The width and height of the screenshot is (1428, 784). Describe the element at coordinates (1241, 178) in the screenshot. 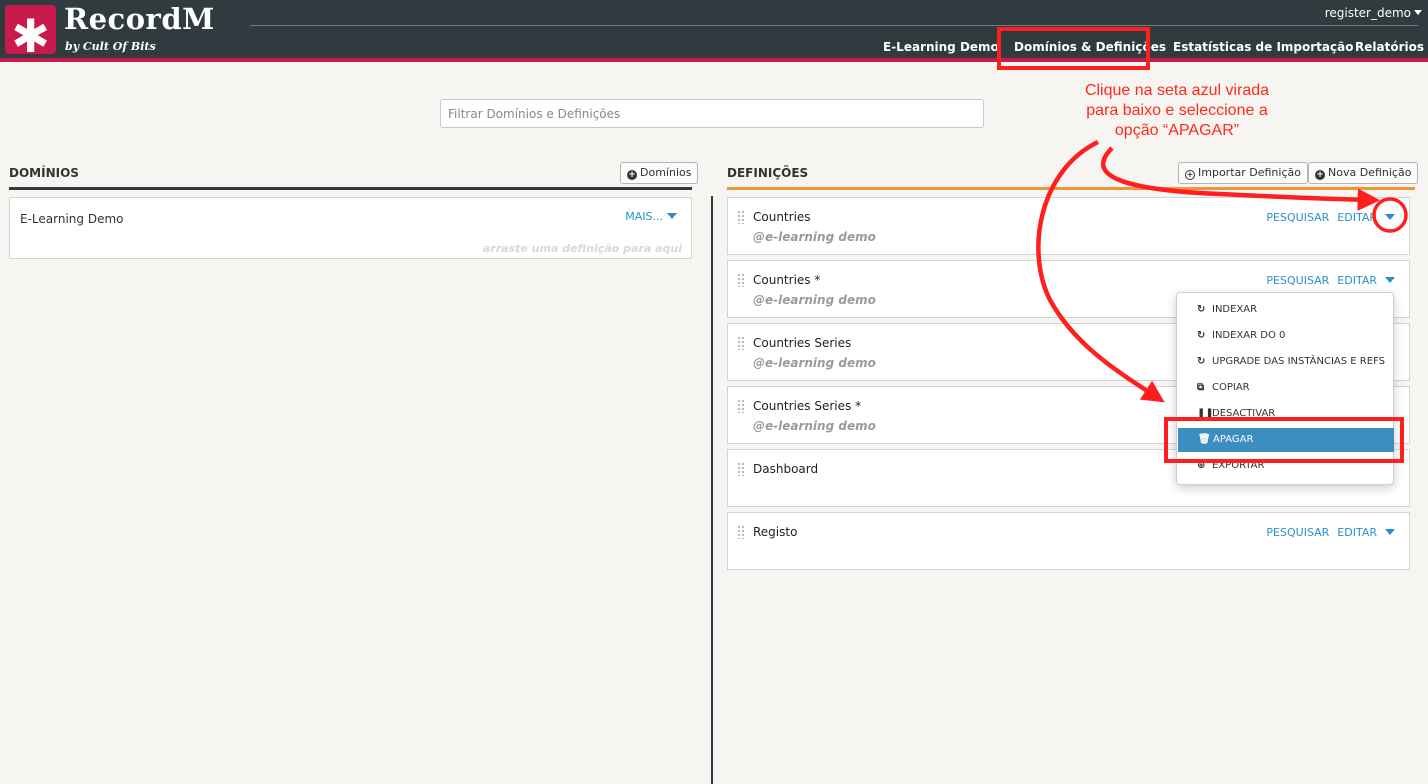

I see `arrow-to-caret` at that location.